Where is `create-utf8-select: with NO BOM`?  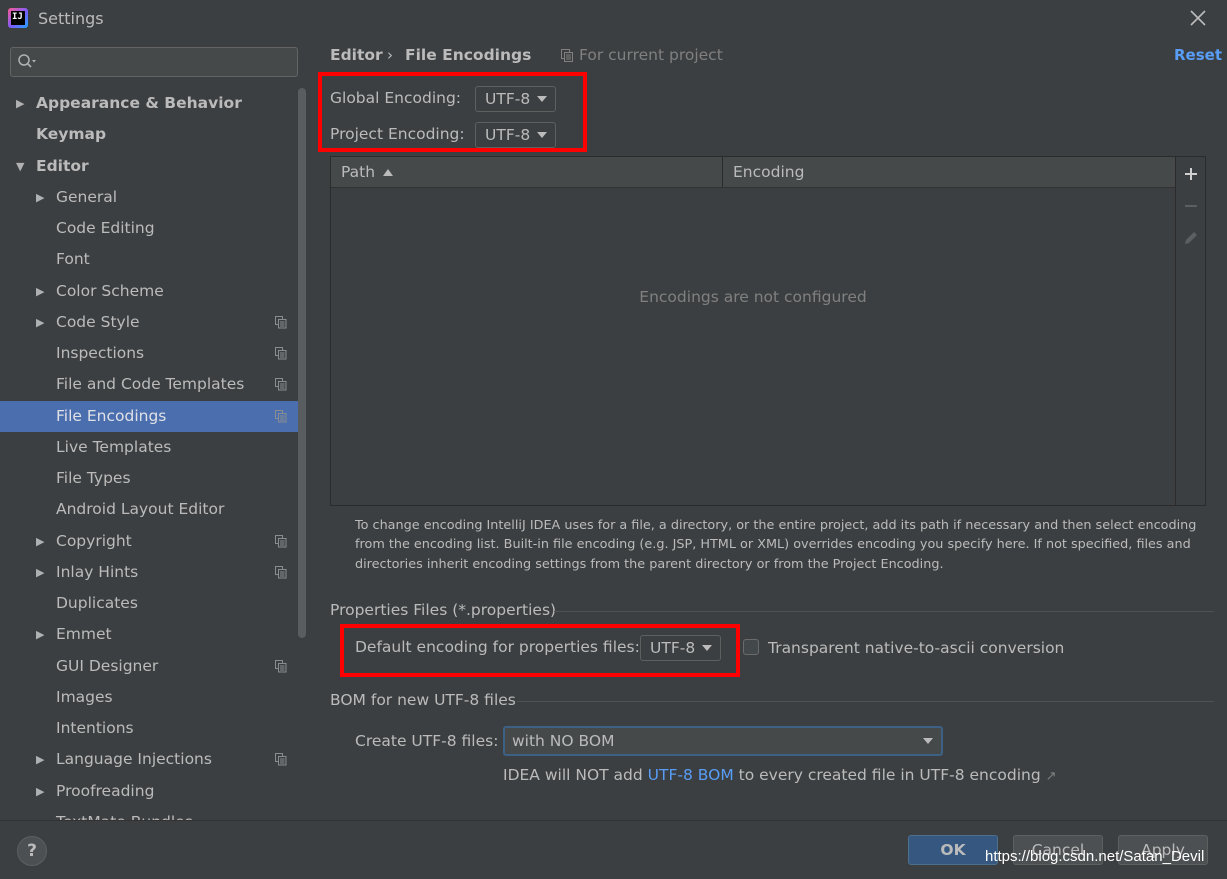
create-utf8-select: with NO BOM is located at coordinates (723, 741).